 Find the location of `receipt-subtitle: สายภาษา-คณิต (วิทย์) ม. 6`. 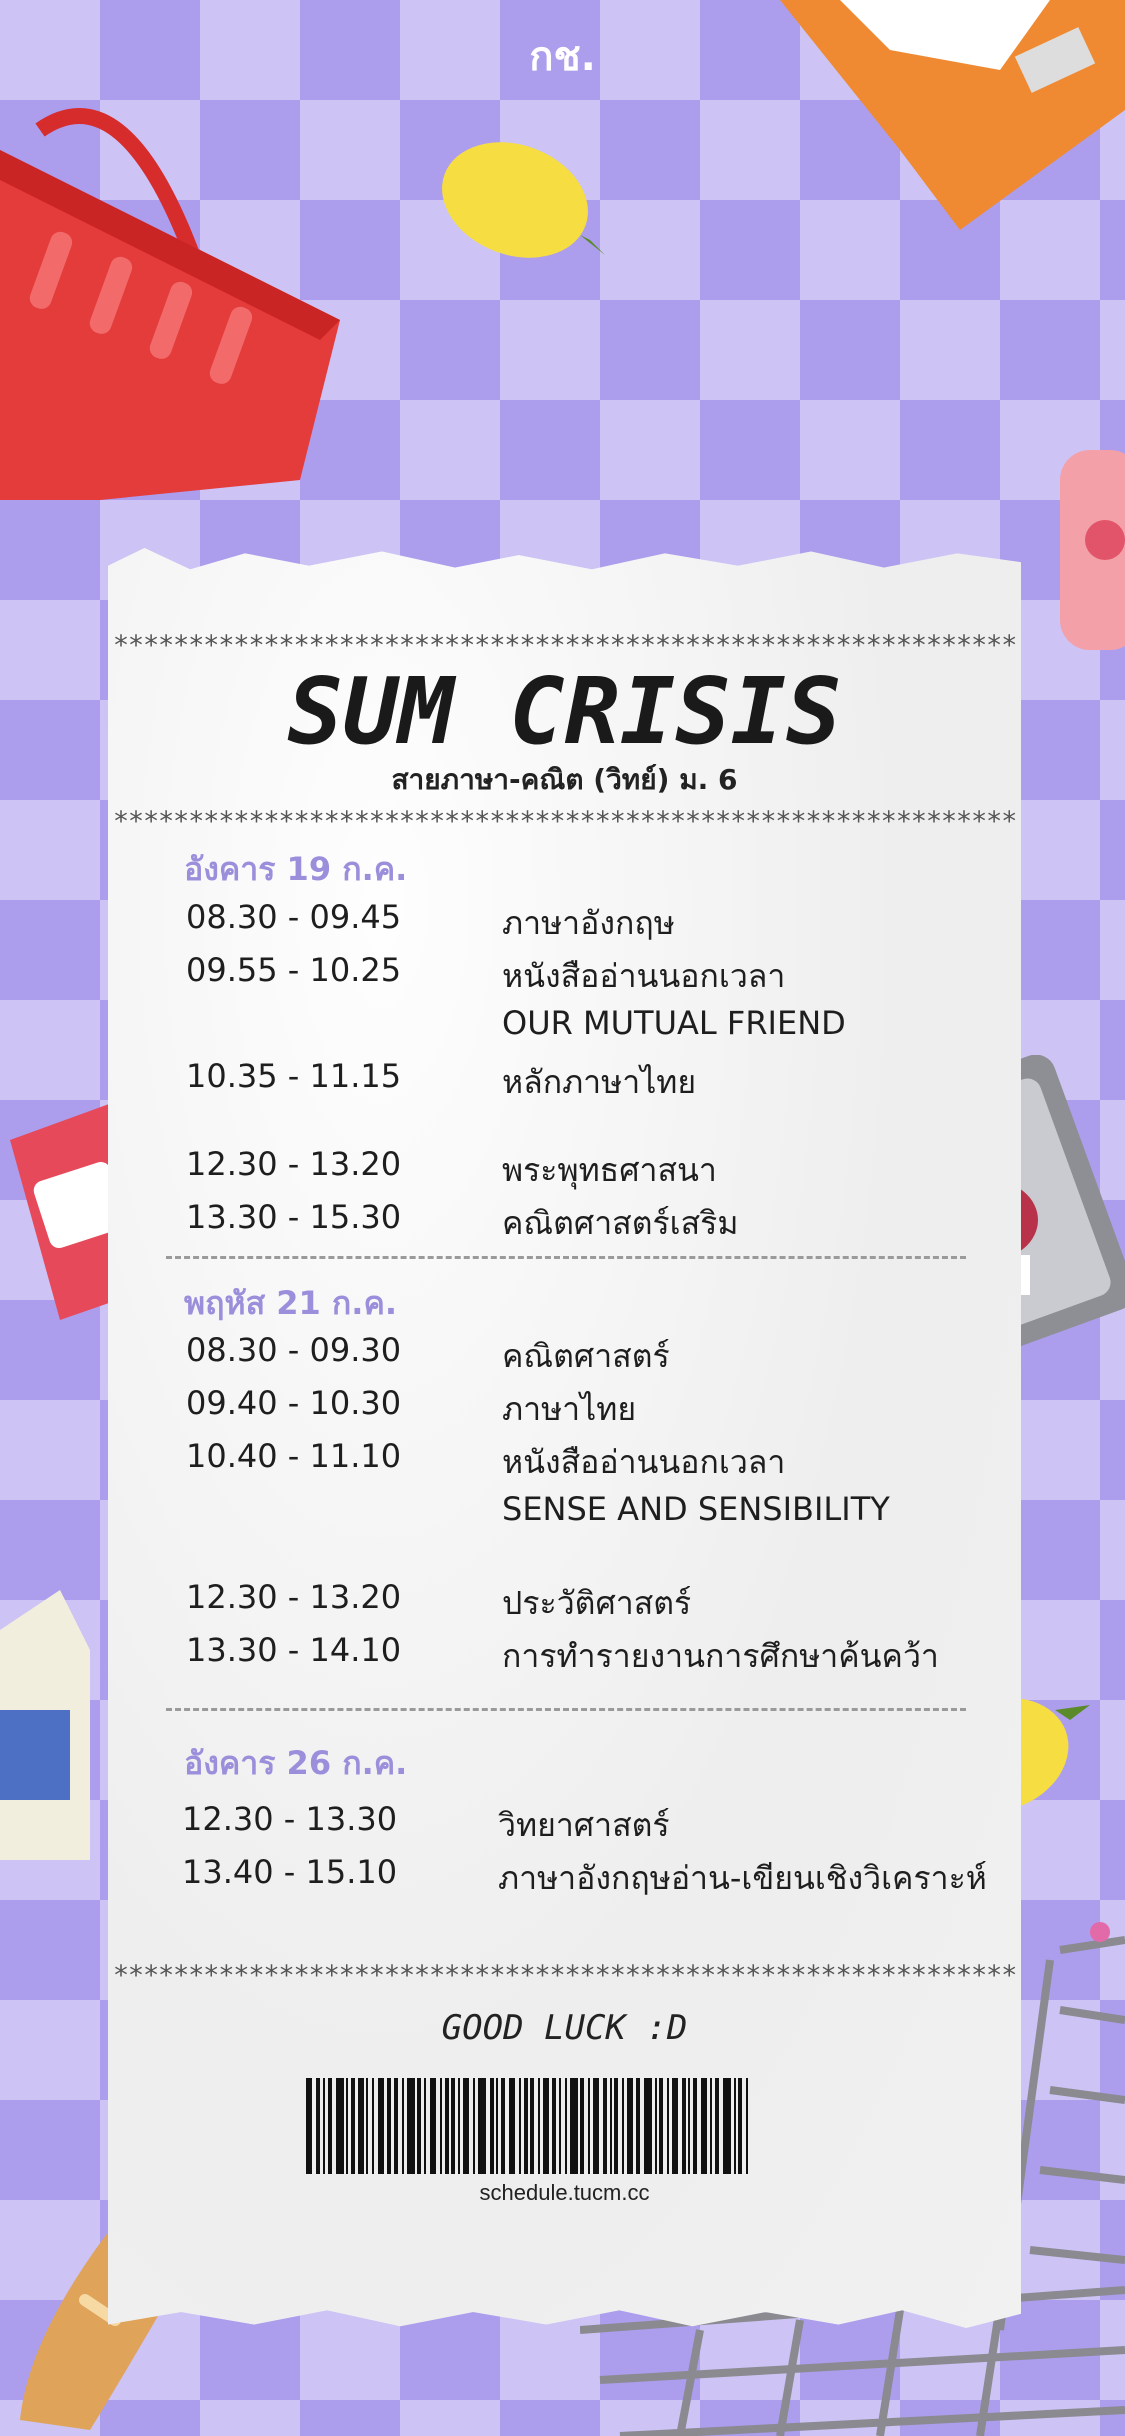

receipt-subtitle: สายภาษา-คณิต (วิทย์) ม. 6 is located at coordinates (564, 779).